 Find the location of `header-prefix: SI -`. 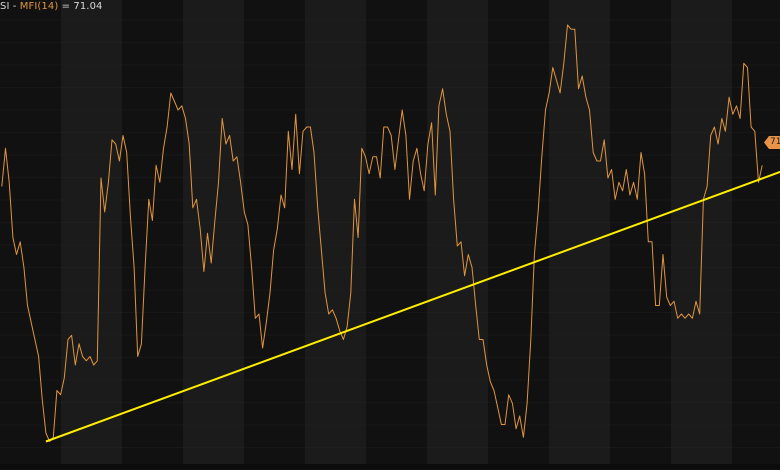

header-prefix: SI - is located at coordinates (10, 6).